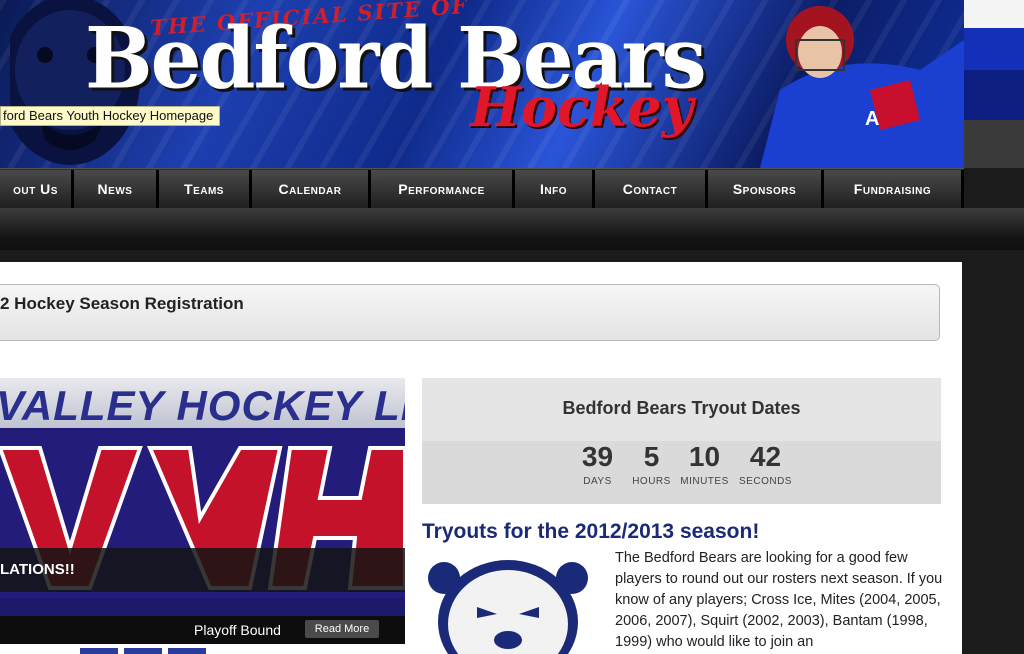  Describe the element at coordinates (470, 312) in the screenshot. I see `registration-bar: 2 Hockey Season Registration` at that location.